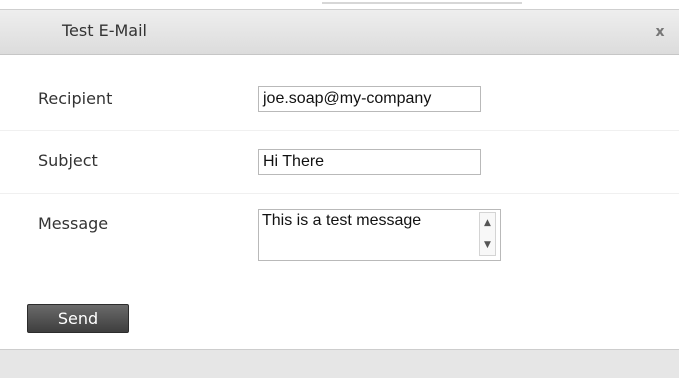 The image size is (679, 378). I want to click on subject-input: Hi There, so click(369, 162).